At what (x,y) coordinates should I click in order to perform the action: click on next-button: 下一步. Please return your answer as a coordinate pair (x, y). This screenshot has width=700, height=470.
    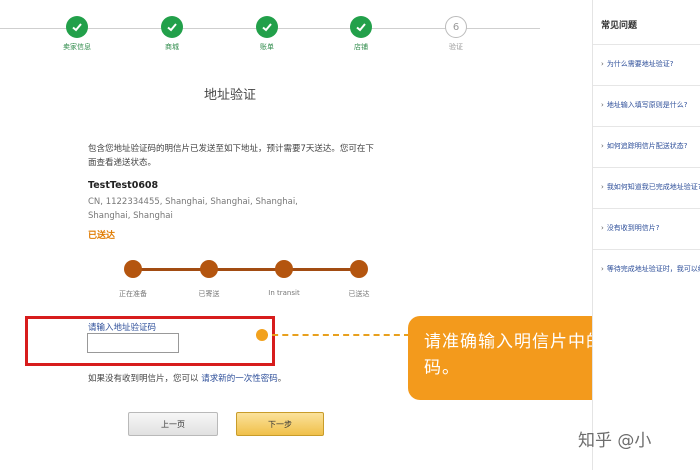
    Looking at the image, I should click on (280, 424).